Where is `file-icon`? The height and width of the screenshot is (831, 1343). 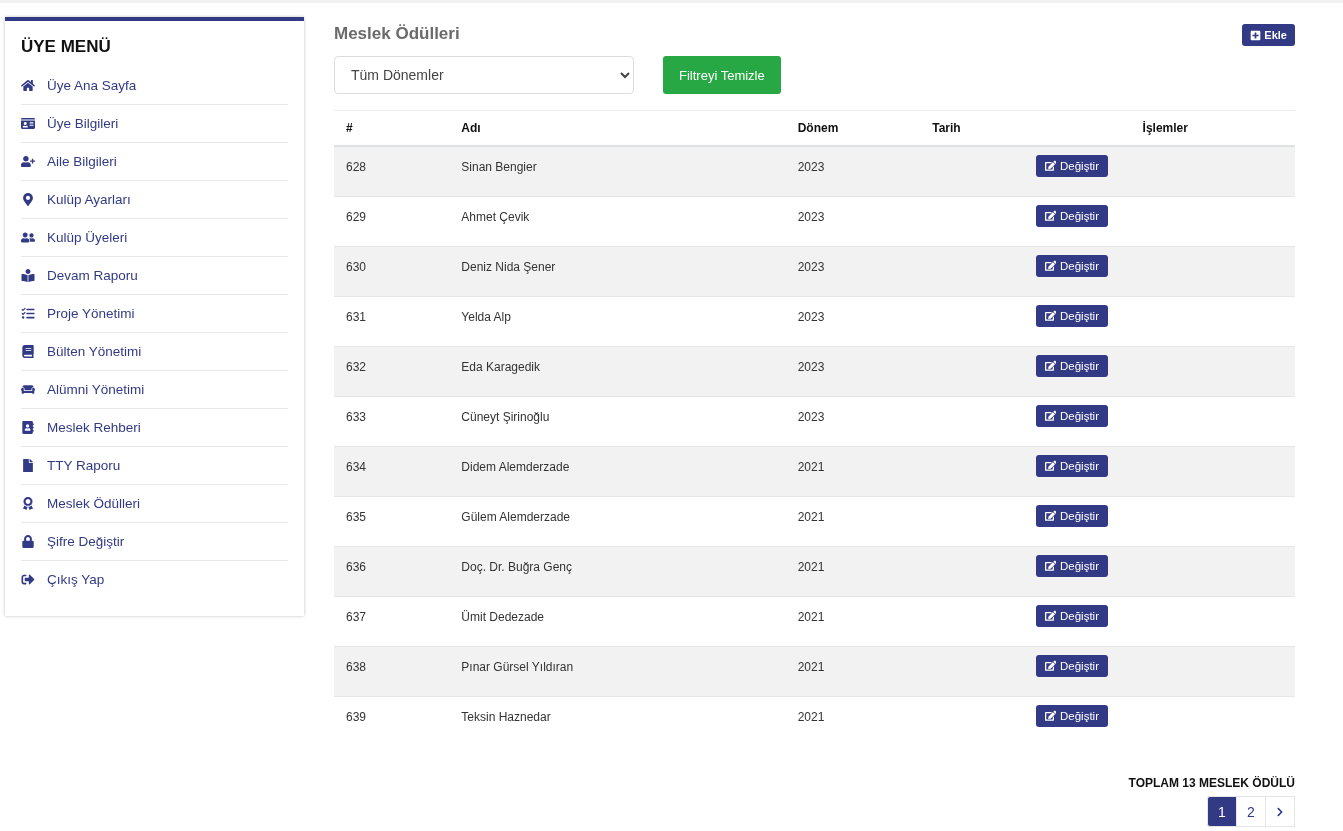
file-icon is located at coordinates (28, 465).